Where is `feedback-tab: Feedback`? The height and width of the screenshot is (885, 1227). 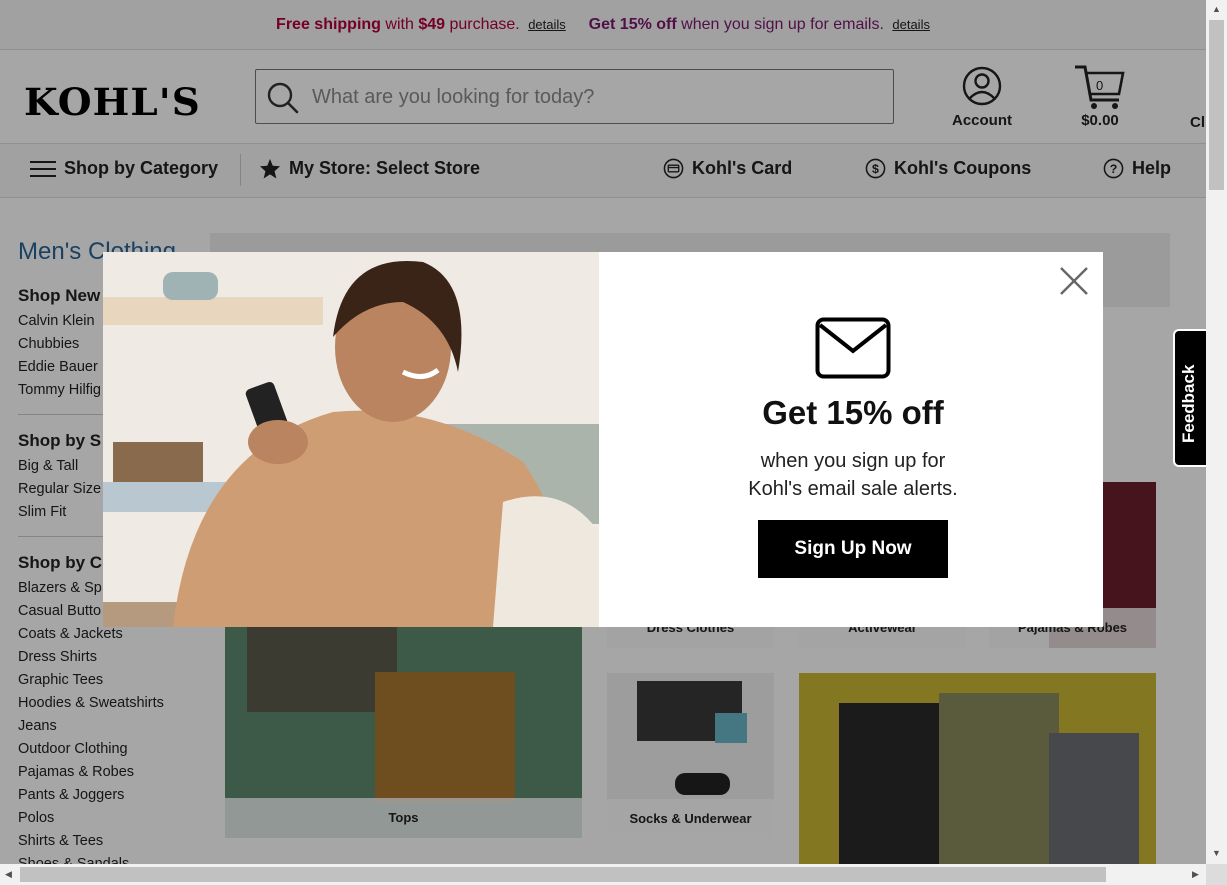
feedback-tab: Feedback is located at coordinates (1189, 398).